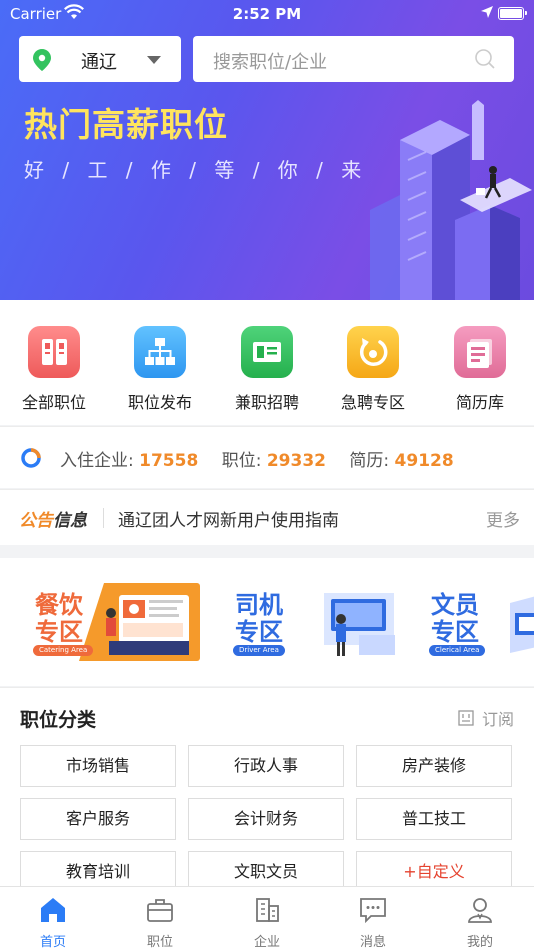 This screenshot has height=950, width=534. What do you see at coordinates (267, 352) in the screenshot?
I see `part-time-icon` at bounding box center [267, 352].